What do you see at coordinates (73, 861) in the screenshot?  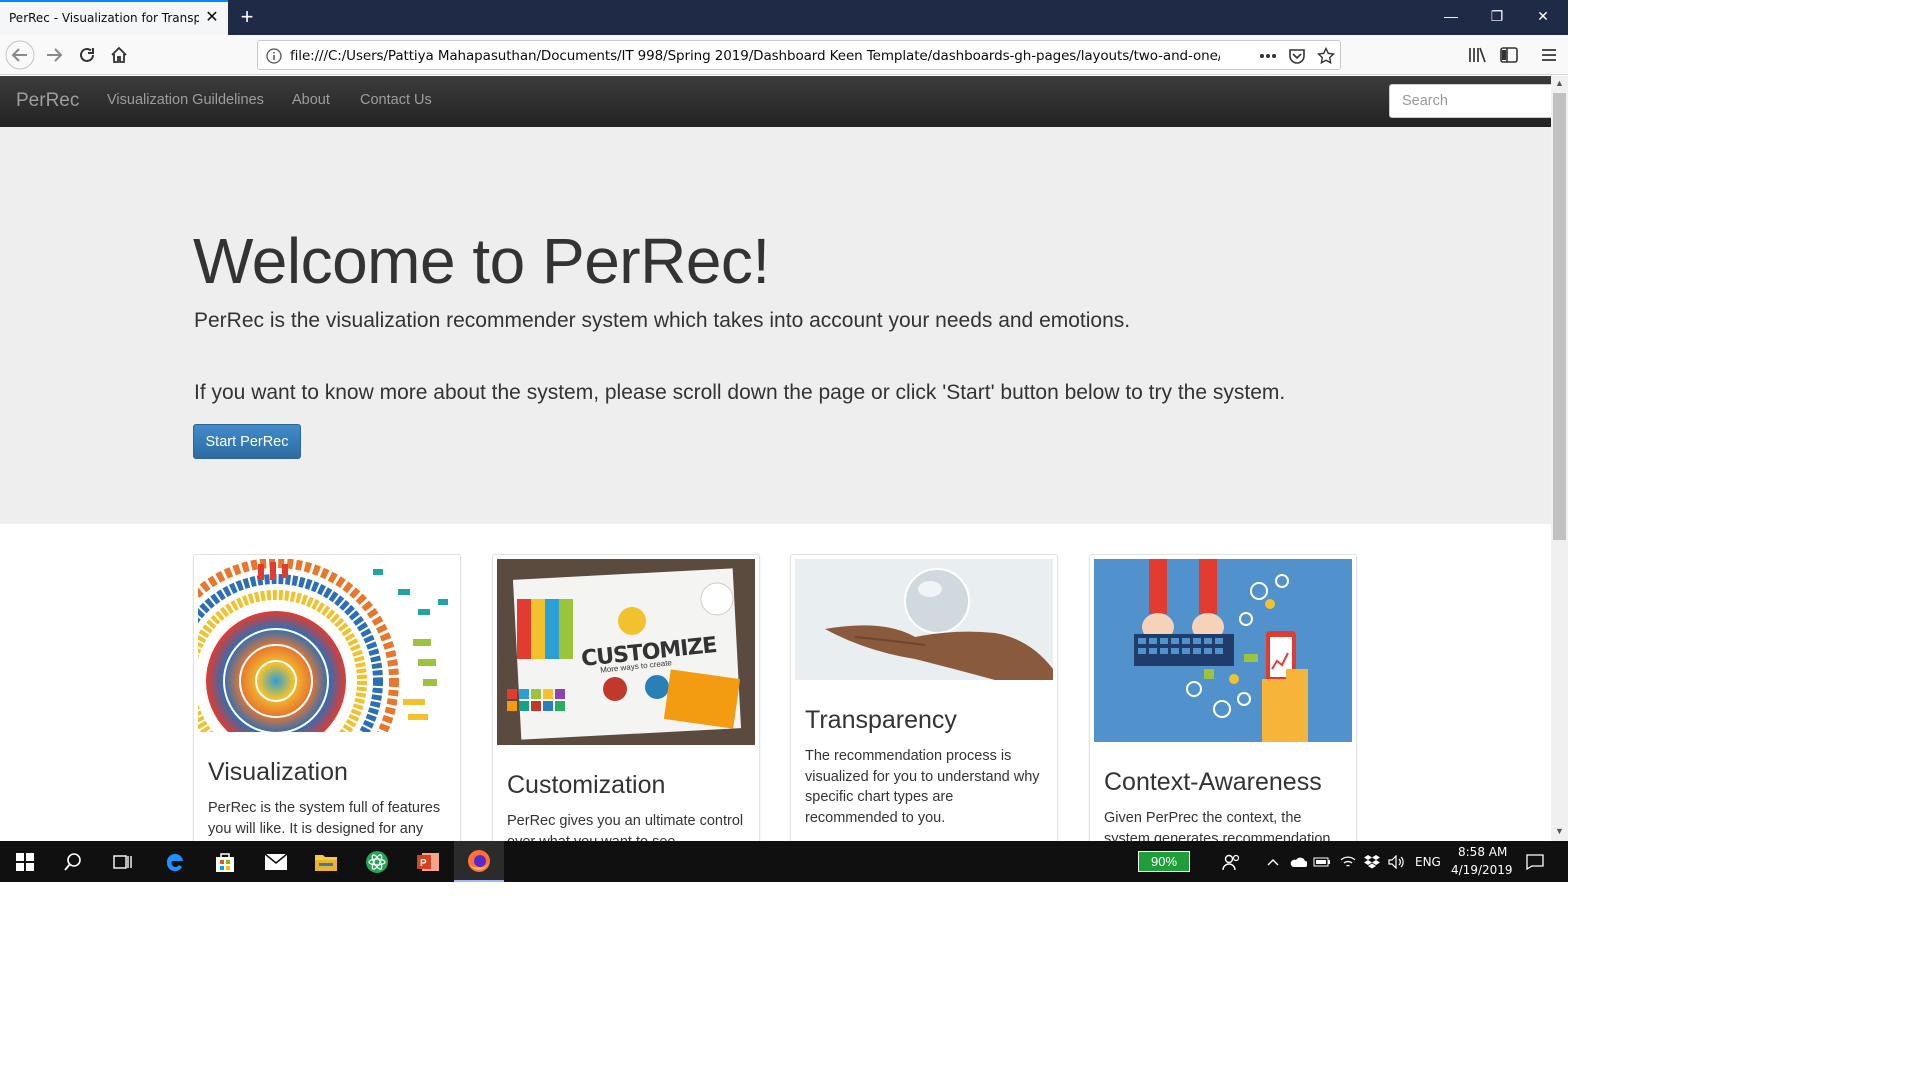 I see `search-icon` at bounding box center [73, 861].